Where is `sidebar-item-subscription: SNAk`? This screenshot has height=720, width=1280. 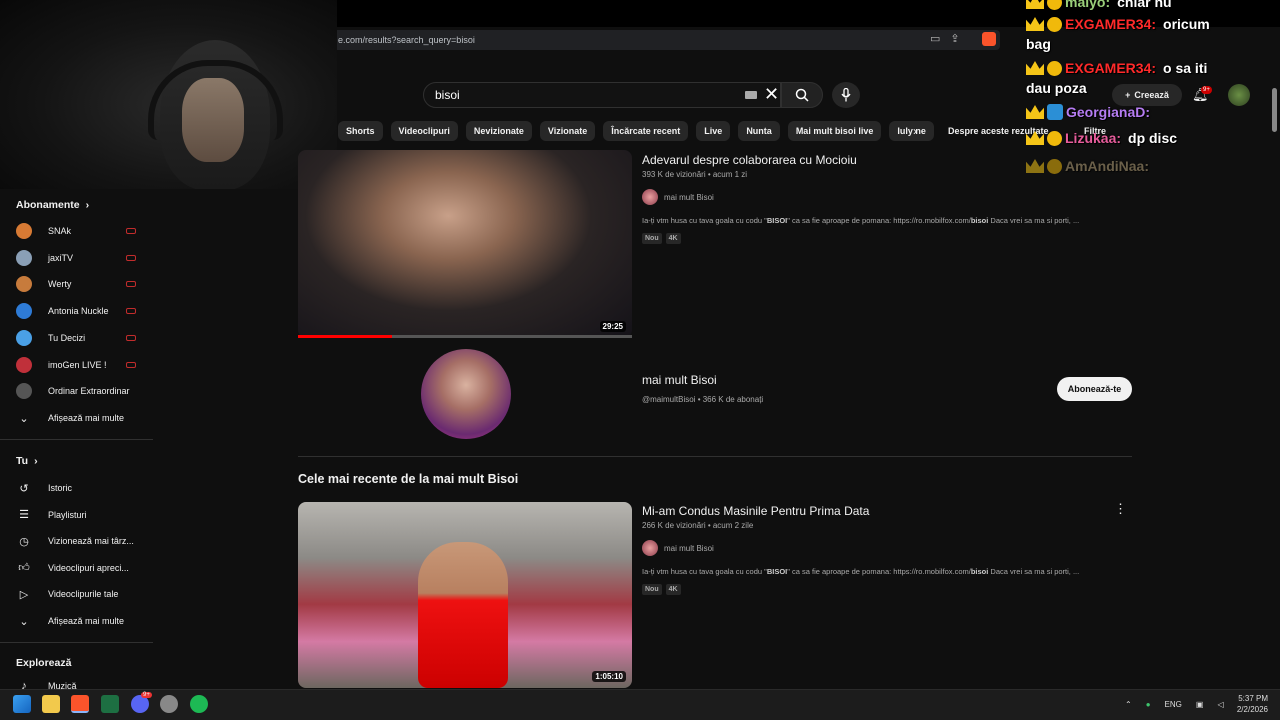
sidebar-item-subscription: SNAk is located at coordinates (81, 231).